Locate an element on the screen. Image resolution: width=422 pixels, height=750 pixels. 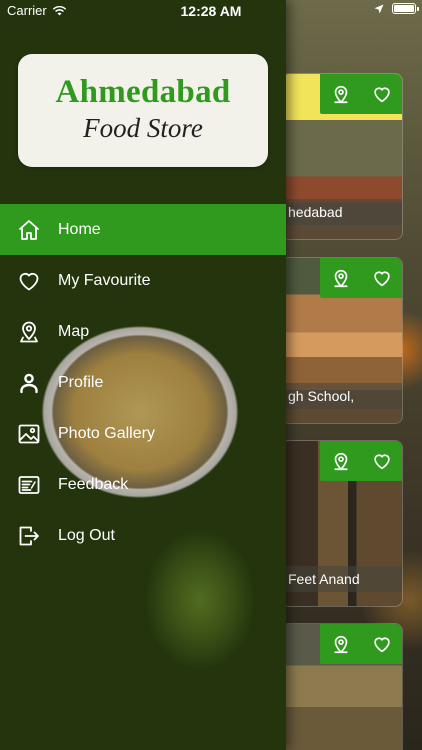
menu-item-home: Home is located at coordinates (143, 229).